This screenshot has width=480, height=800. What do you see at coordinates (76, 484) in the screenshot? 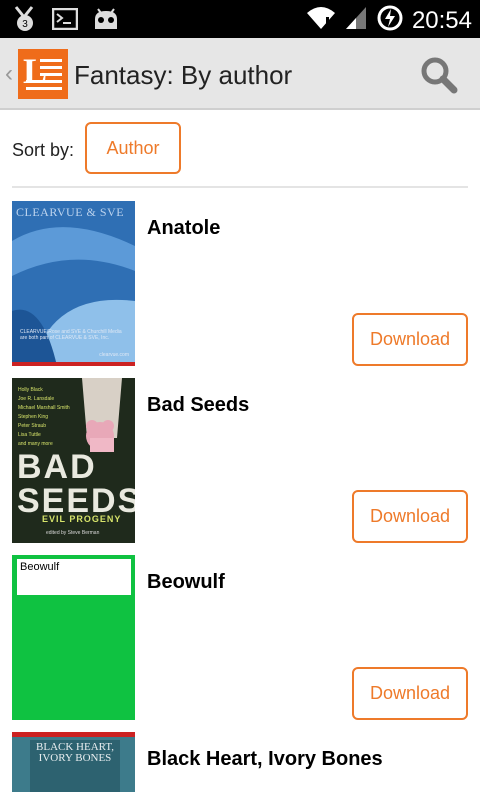
I see `cover-title: BAD SEEDS` at bounding box center [76, 484].